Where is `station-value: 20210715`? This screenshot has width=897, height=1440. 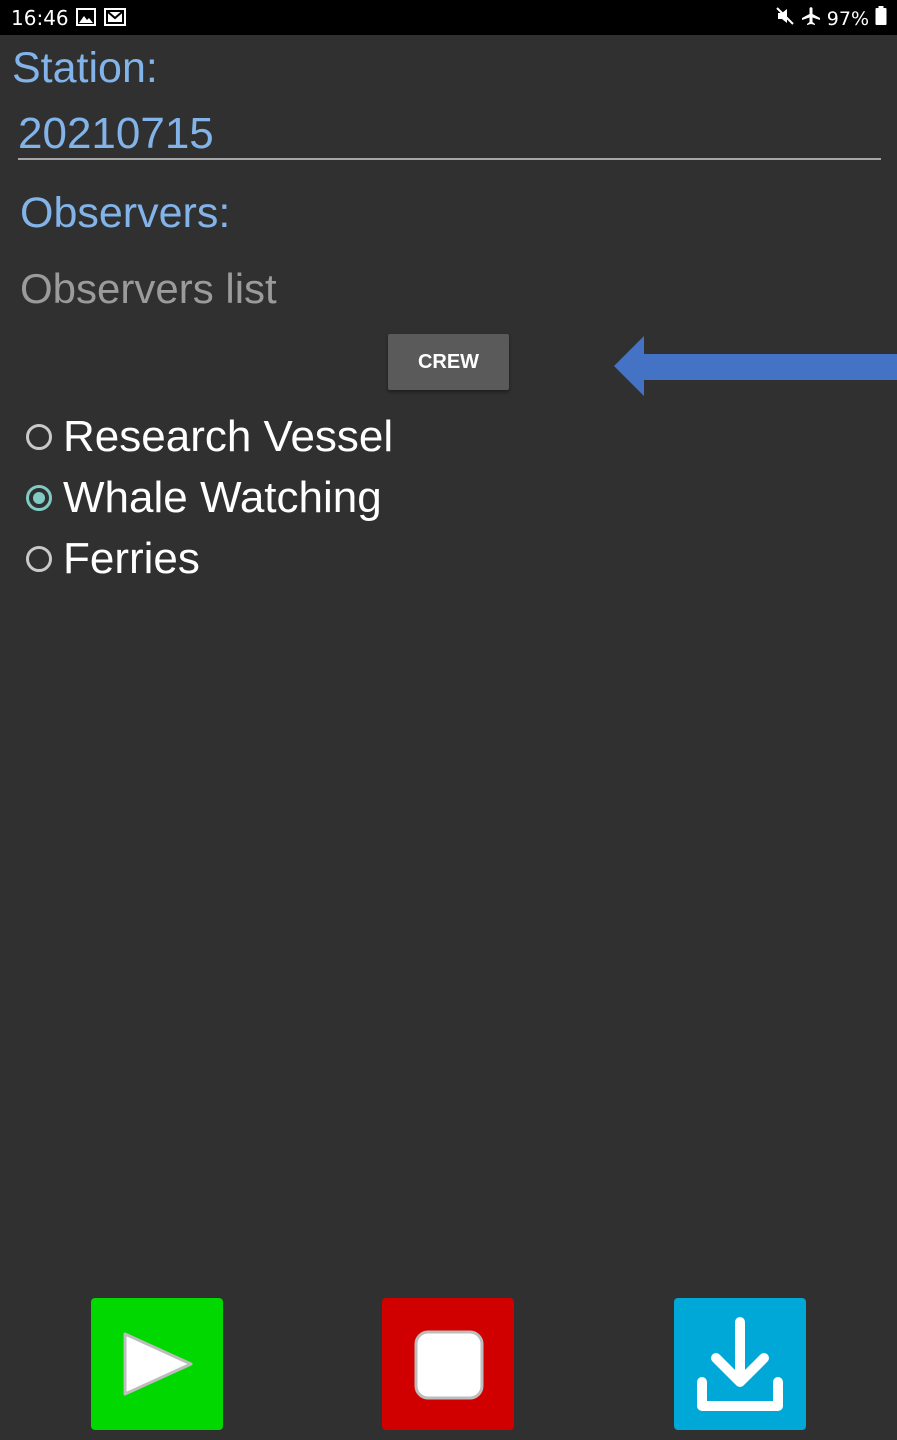 station-value: 20210715 is located at coordinates (116, 133).